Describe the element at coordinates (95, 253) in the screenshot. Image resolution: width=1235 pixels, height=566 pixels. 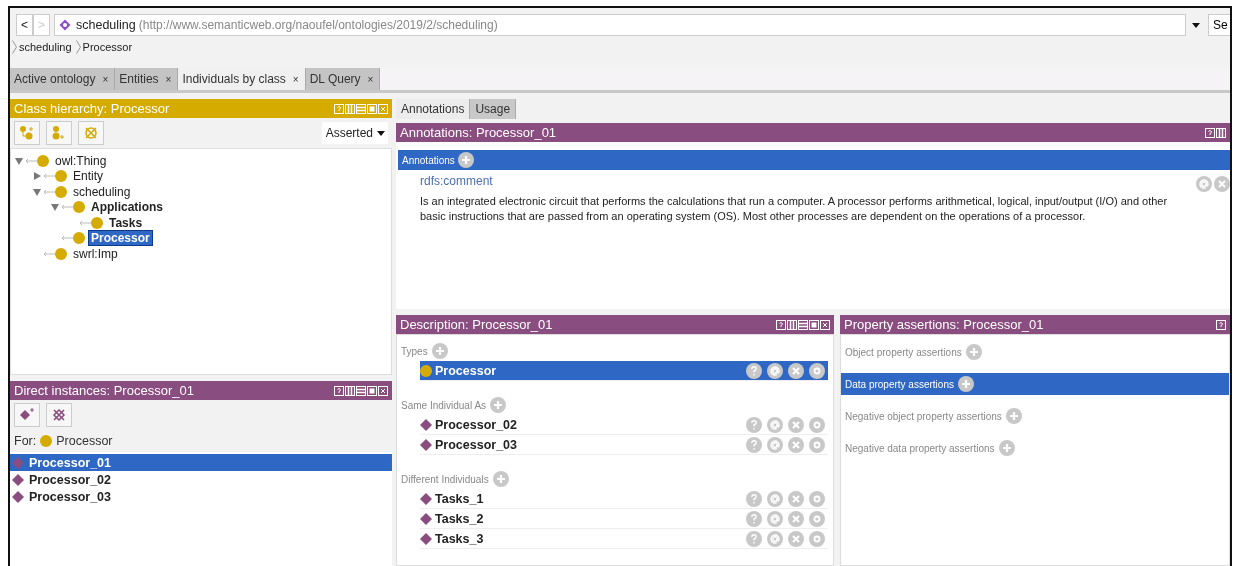
I see `tree-item: swrl:Imp` at that location.